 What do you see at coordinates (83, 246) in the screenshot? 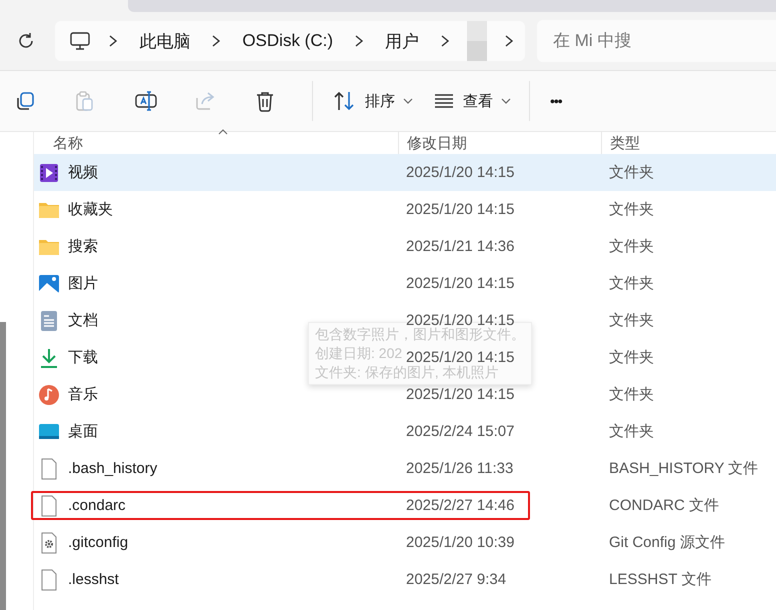
I see `file-name: 搜索` at bounding box center [83, 246].